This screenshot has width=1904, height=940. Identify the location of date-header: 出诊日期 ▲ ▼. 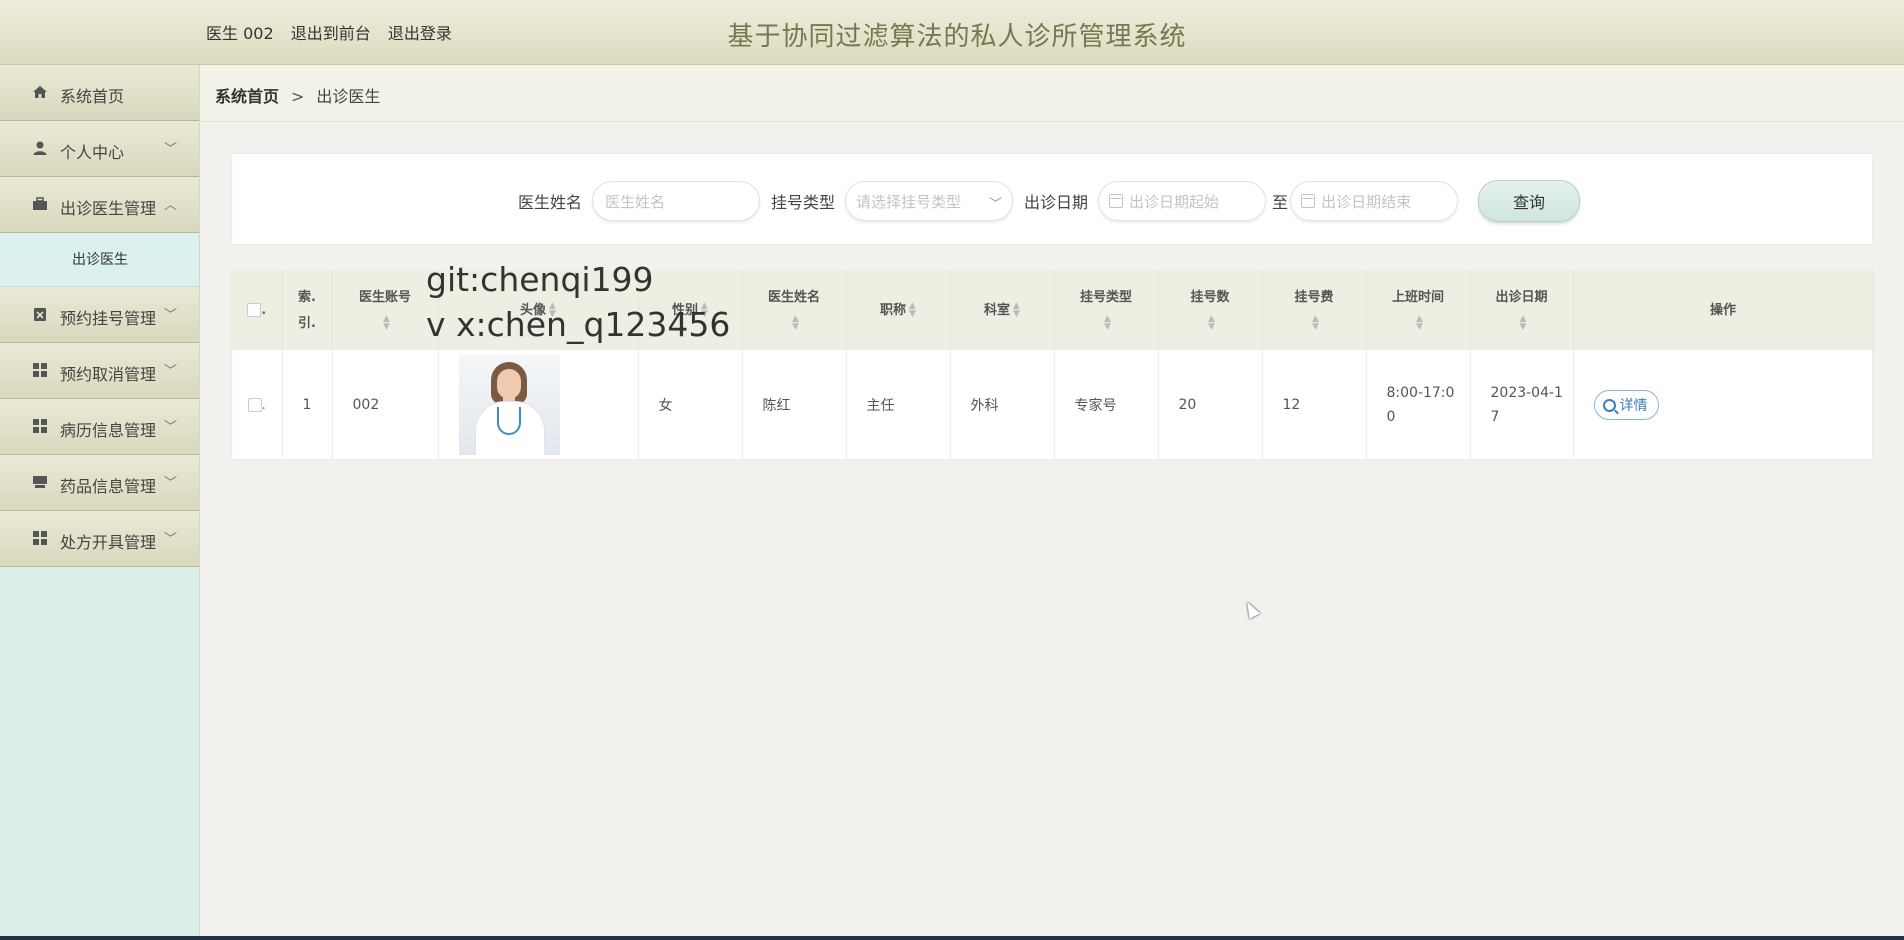
(1522, 310).